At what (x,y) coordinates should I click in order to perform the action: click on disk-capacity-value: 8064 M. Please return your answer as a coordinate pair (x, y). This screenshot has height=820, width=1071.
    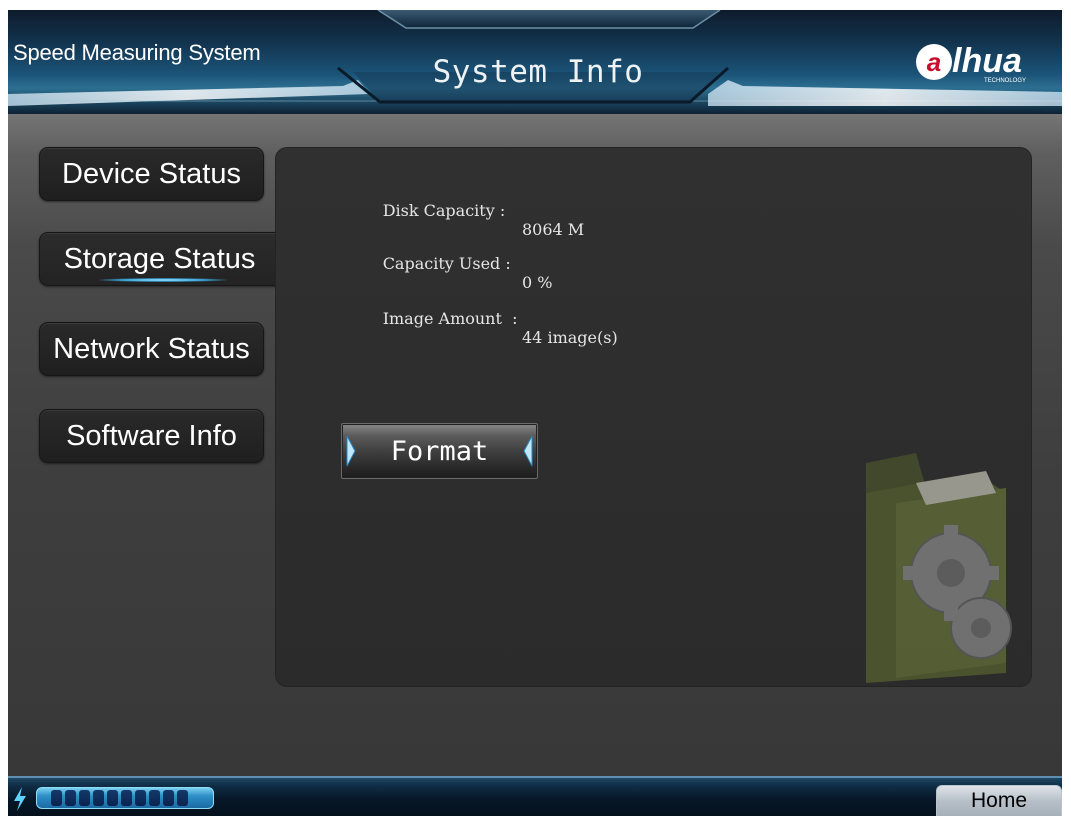
    Looking at the image, I should click on (553, 229).